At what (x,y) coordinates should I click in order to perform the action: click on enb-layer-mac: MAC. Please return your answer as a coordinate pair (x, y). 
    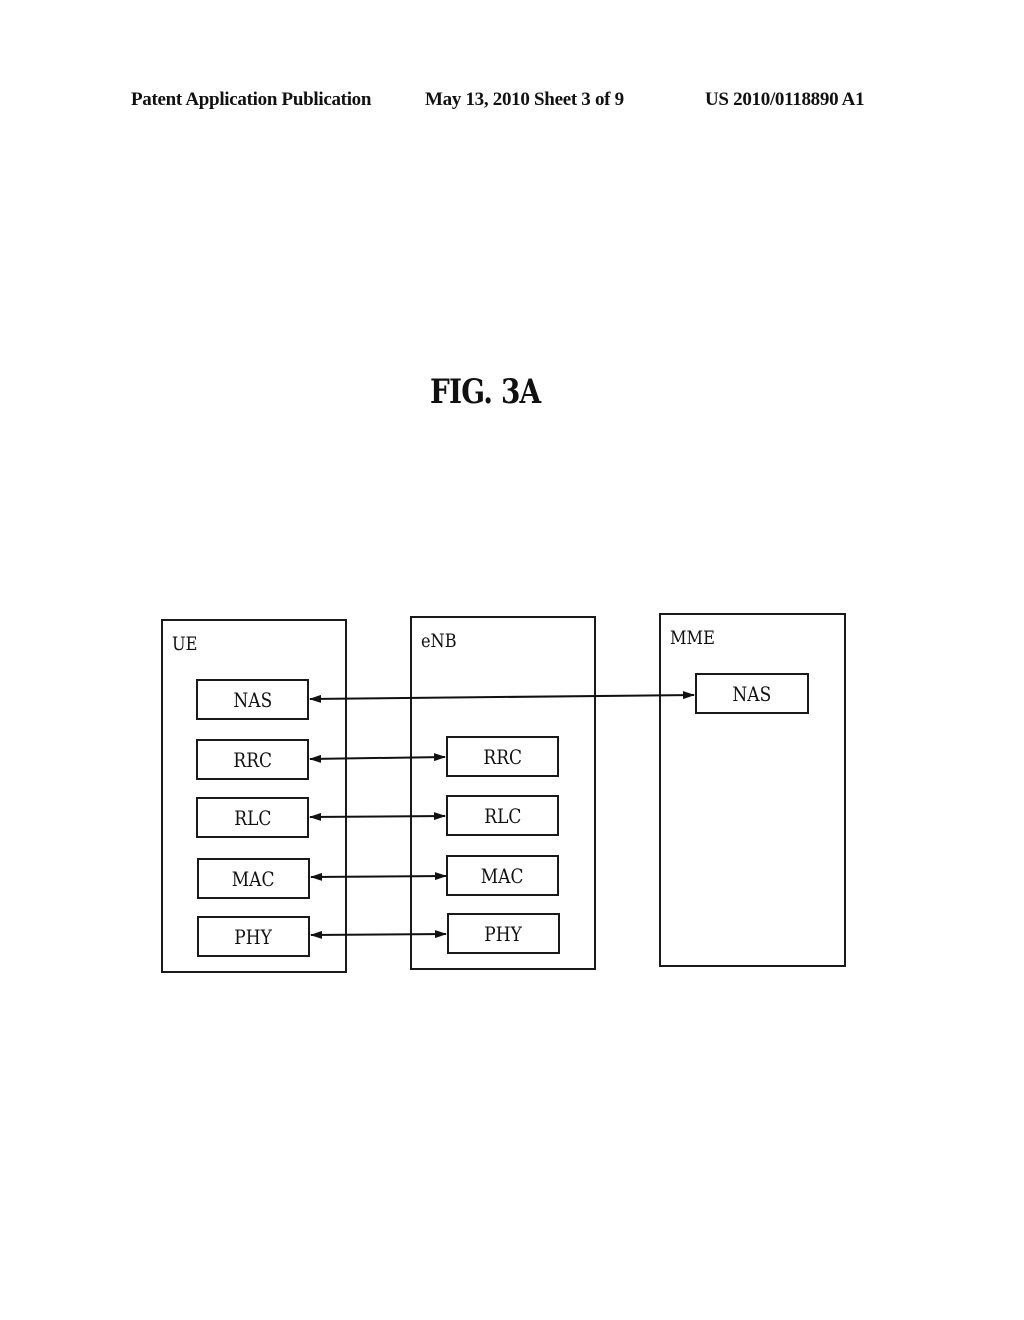
    Looking at the image, I should click on (502, 875).